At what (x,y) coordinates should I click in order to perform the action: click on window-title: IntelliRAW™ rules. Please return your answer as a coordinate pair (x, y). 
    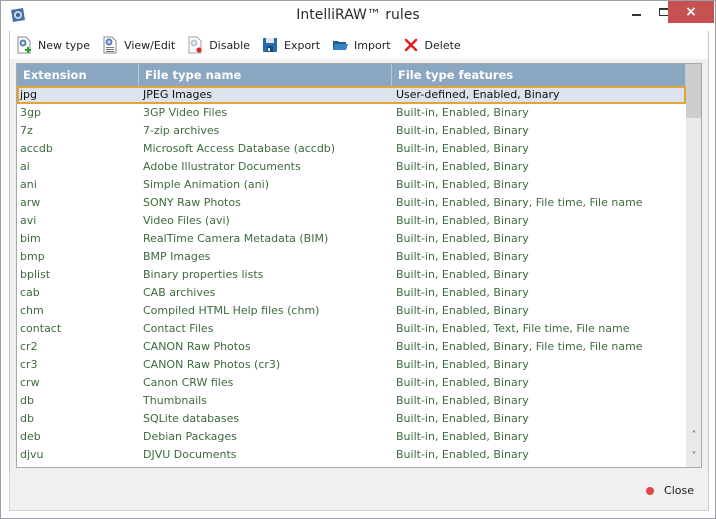
    Looking at the image, I should click on (358, 15).